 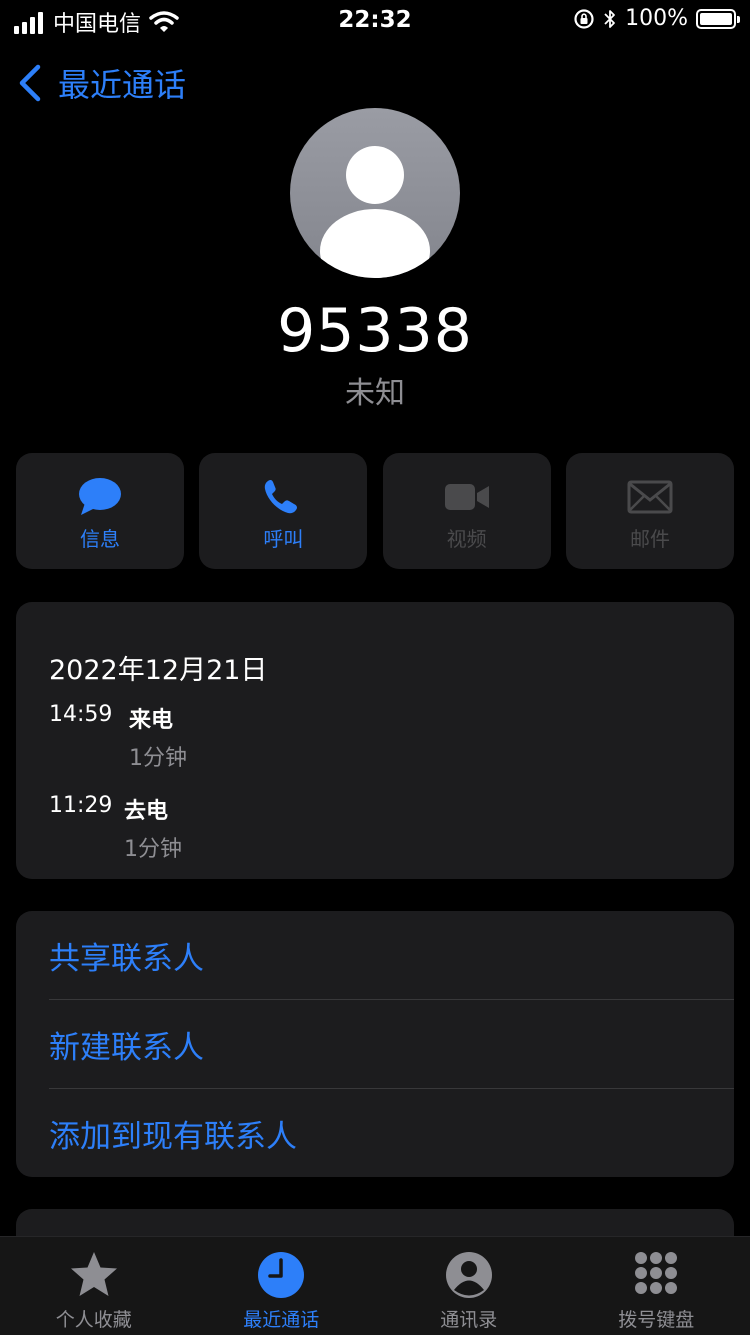 What do you see at coordinates (94, 1275) in the screenshot?
I see `star-icon` at bounding box center [94, 1275].